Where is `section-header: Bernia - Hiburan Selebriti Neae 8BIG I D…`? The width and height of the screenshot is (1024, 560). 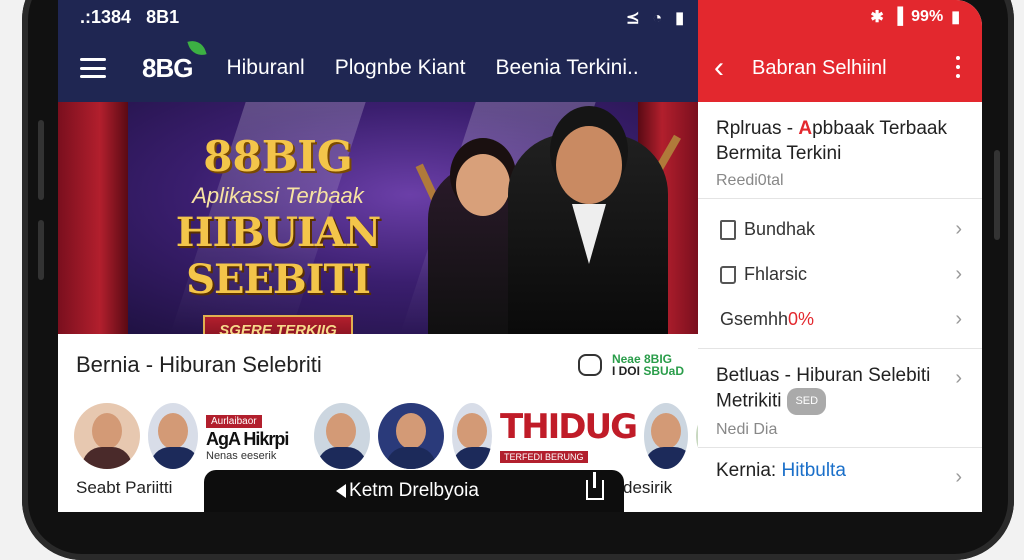 section-header: Bernia - Hiburan Selebriti Neae 8BIG I D… is located at coordinates (378, 365).